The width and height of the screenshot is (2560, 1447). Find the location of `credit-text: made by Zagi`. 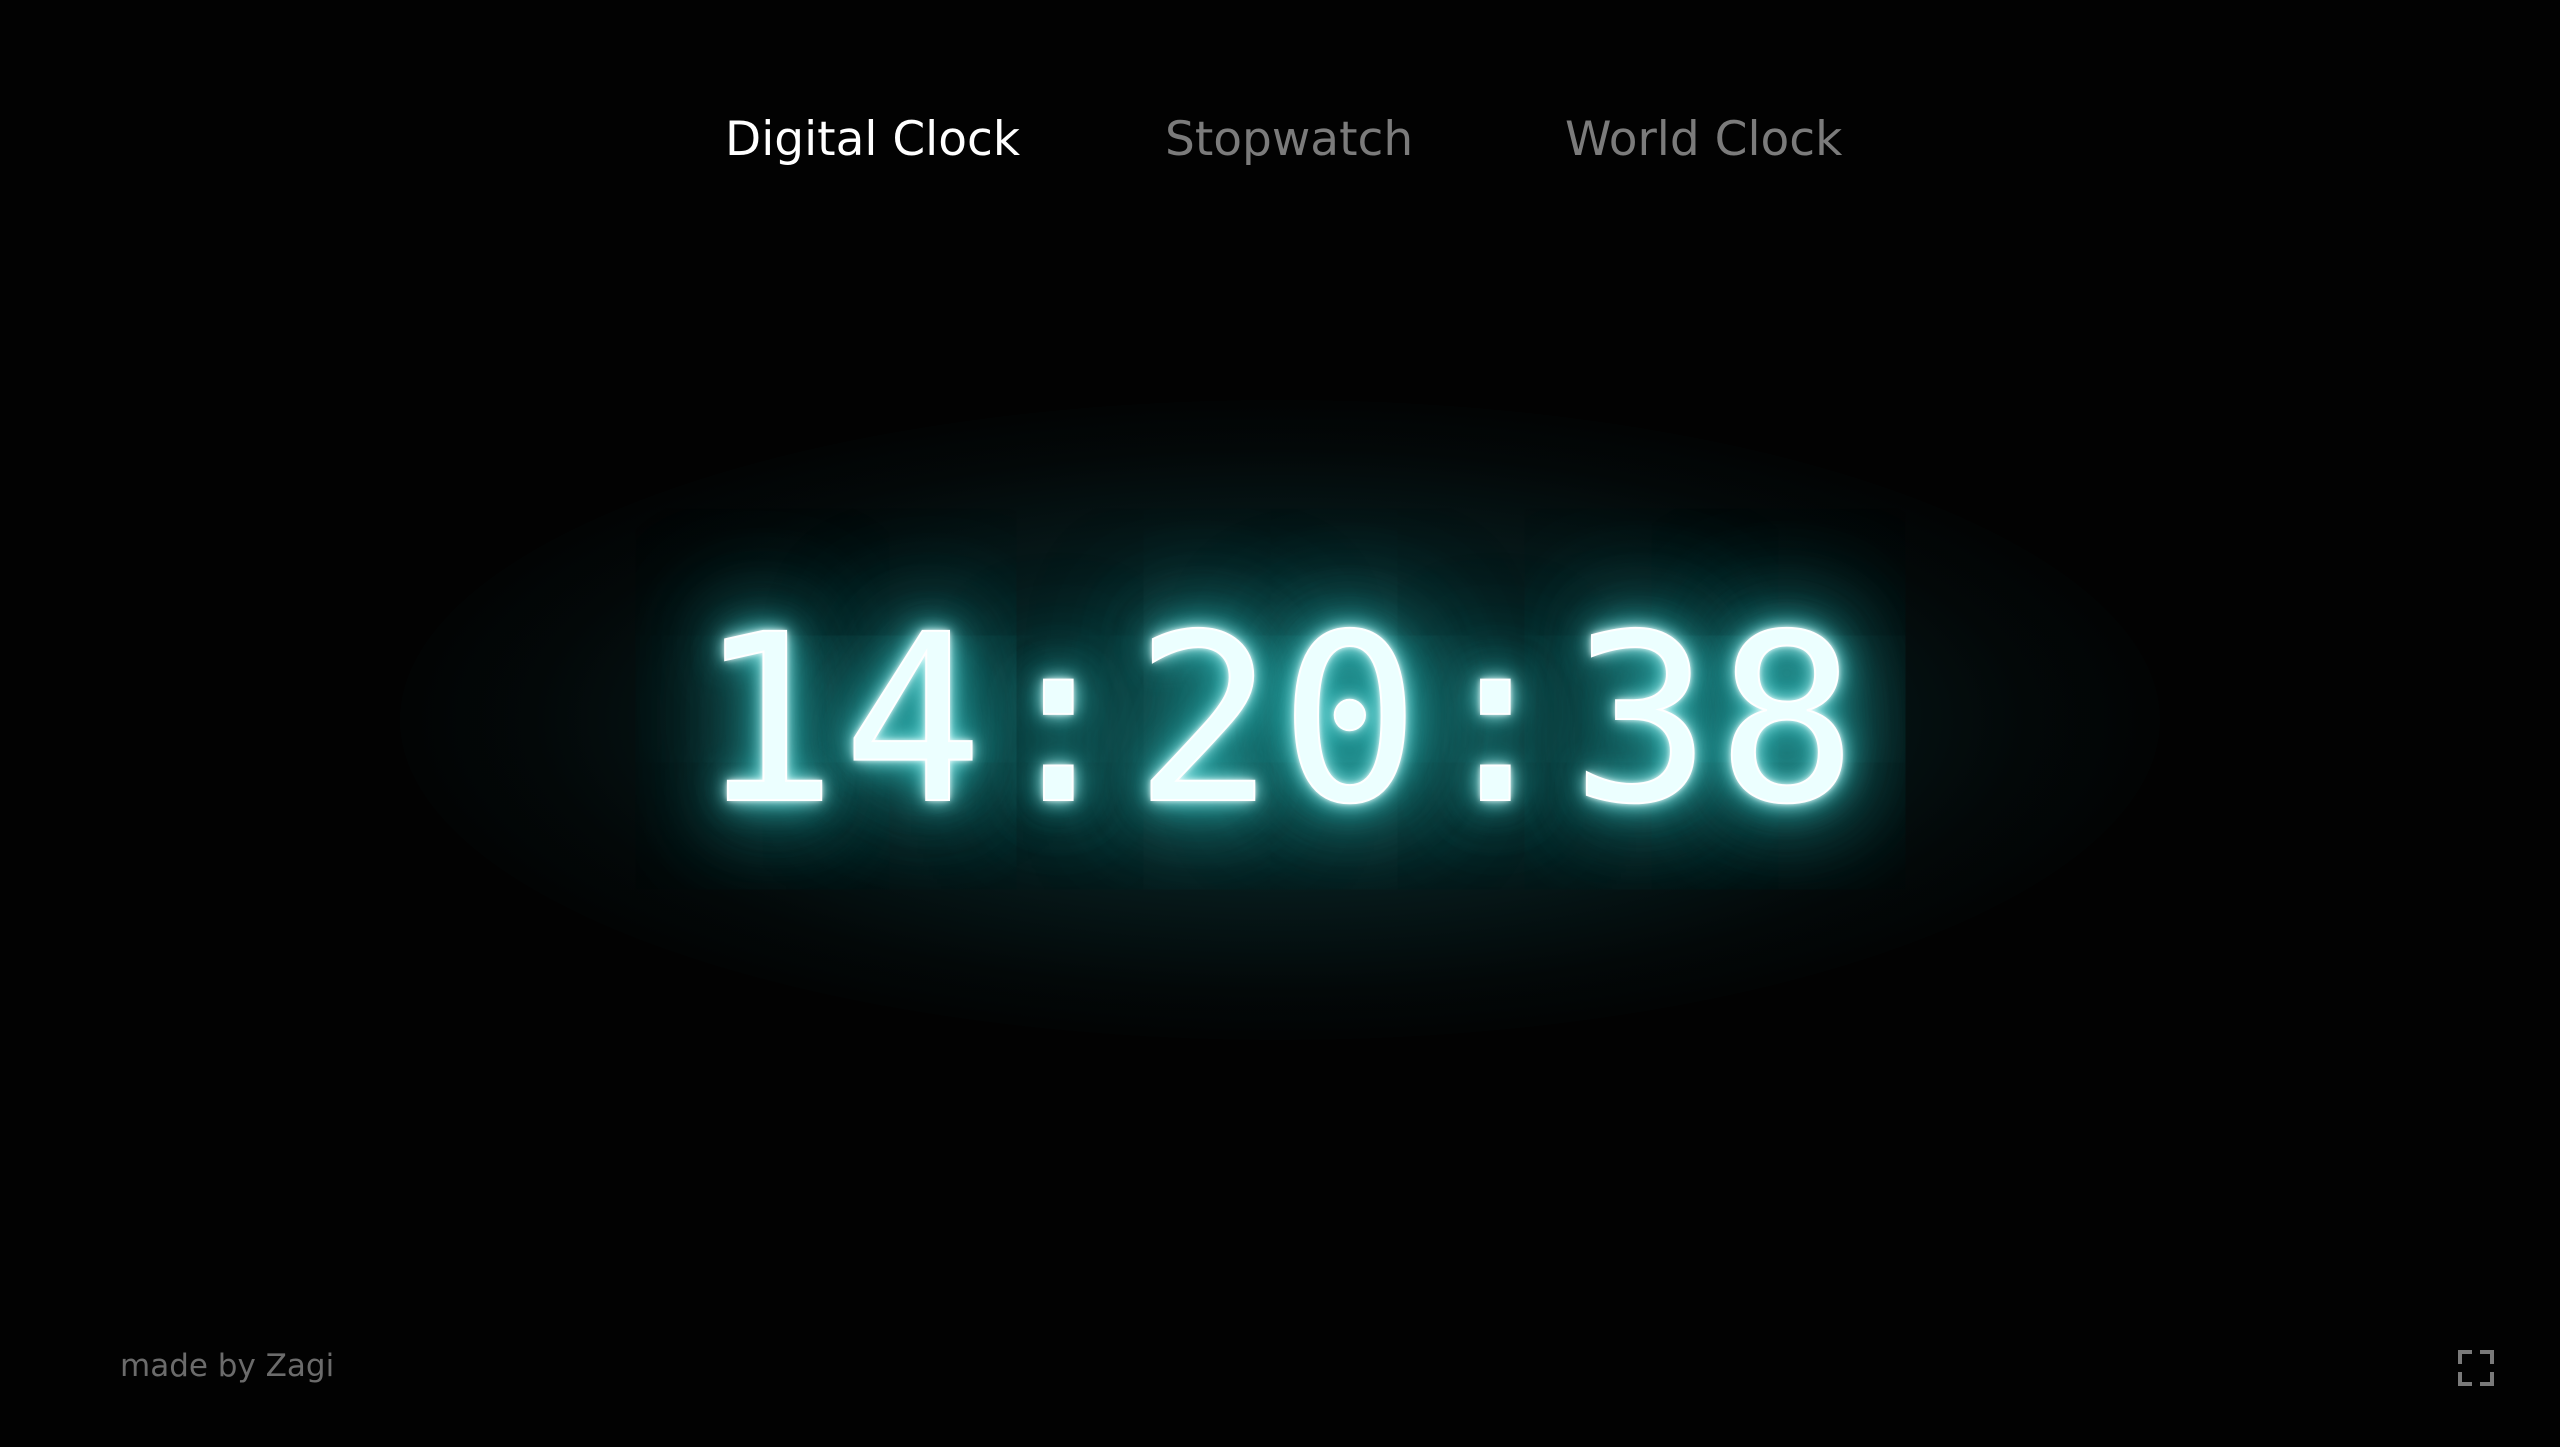

credit-text: made by Zagi is located at coordinates (227, 1366).